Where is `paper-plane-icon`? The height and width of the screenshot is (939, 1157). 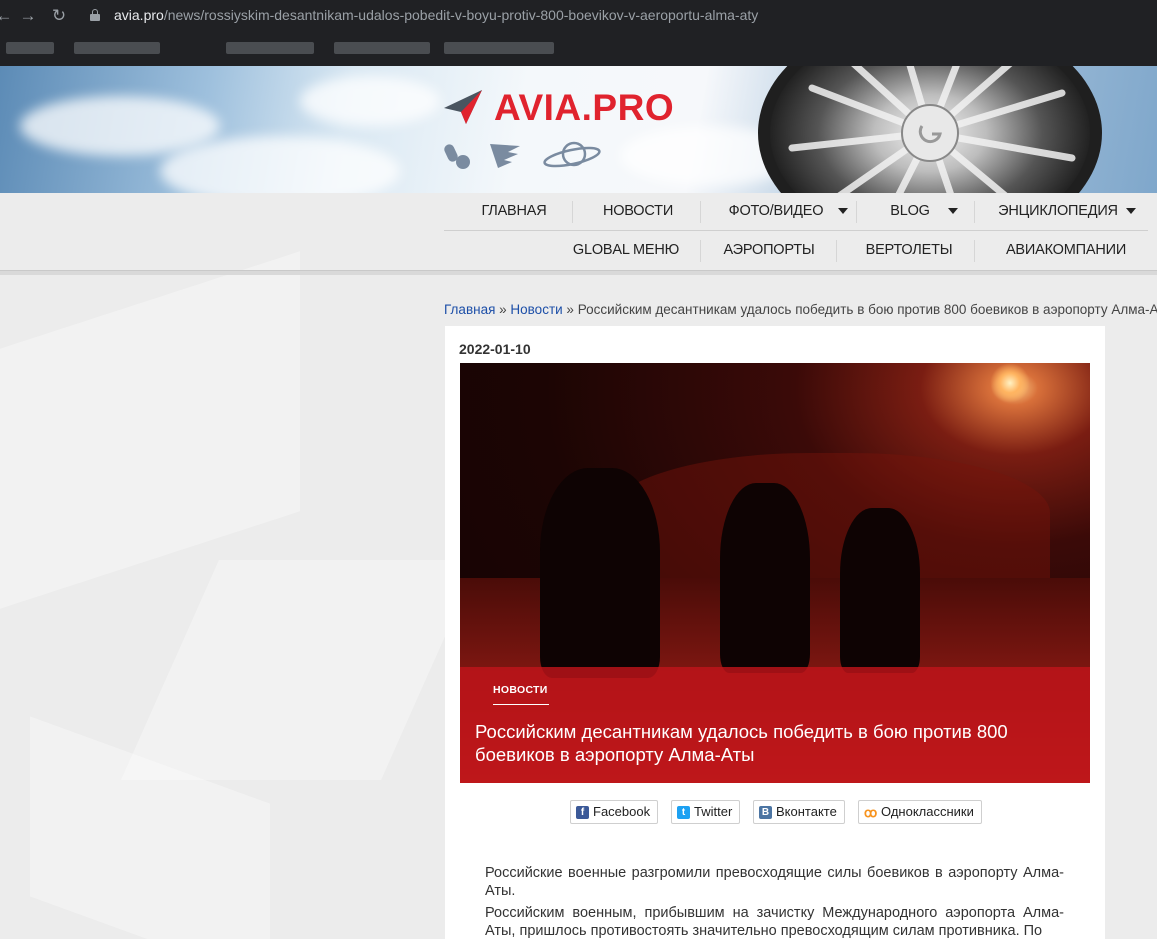 paper-plane-icon is located at coordinates (463, 107).